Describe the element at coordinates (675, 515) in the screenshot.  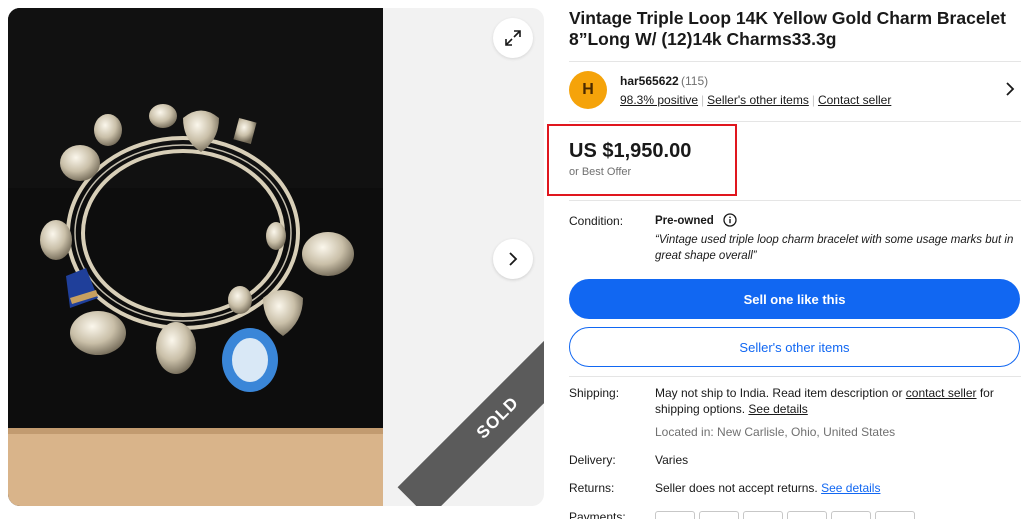
I see `paypal-icon` at that location.